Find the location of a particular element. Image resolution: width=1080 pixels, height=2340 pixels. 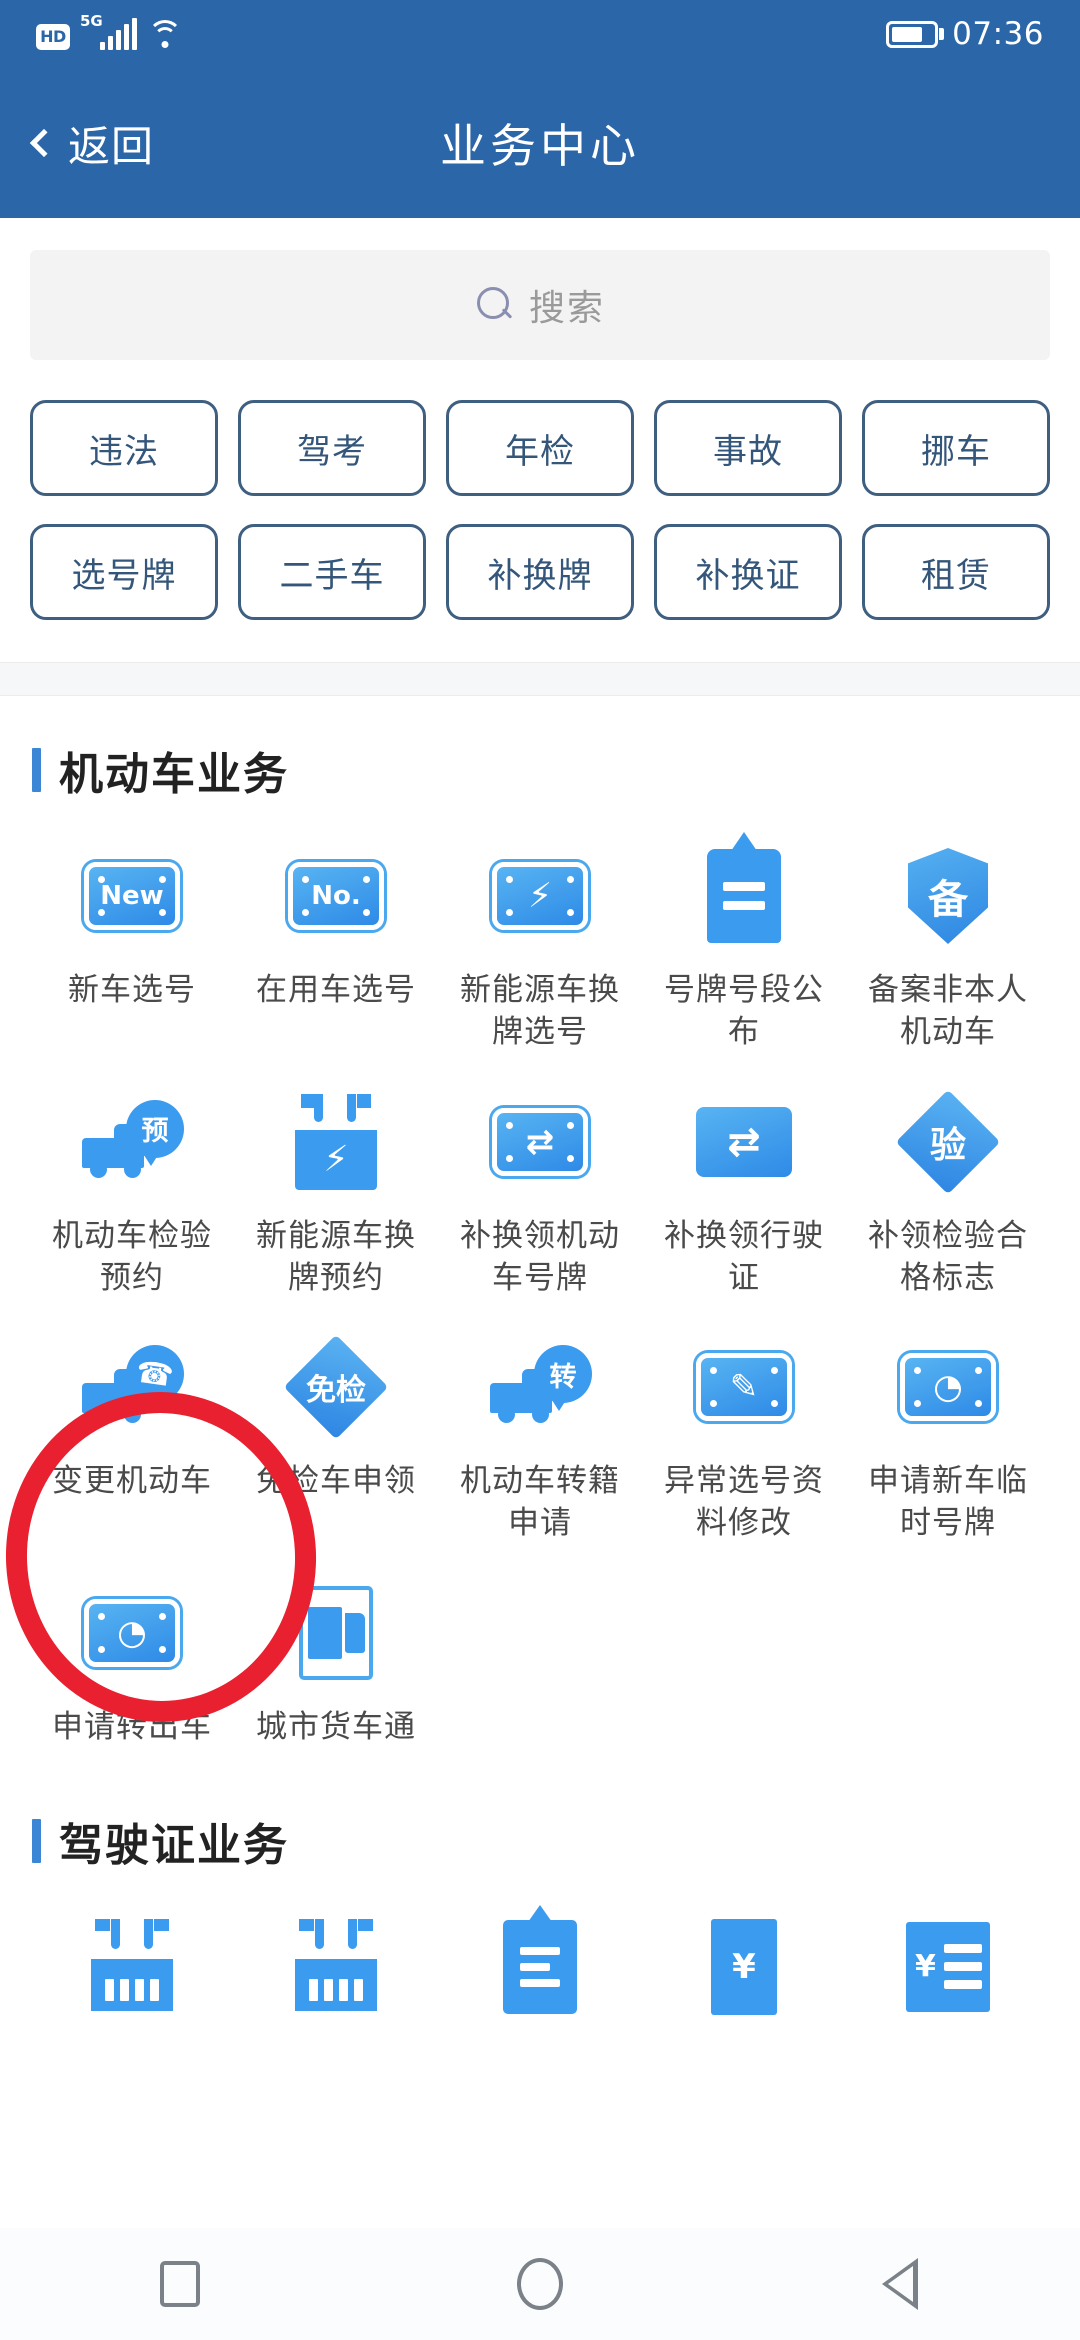

license-services-grid: ¥ ¥ is located at coordinates (540, 1981).